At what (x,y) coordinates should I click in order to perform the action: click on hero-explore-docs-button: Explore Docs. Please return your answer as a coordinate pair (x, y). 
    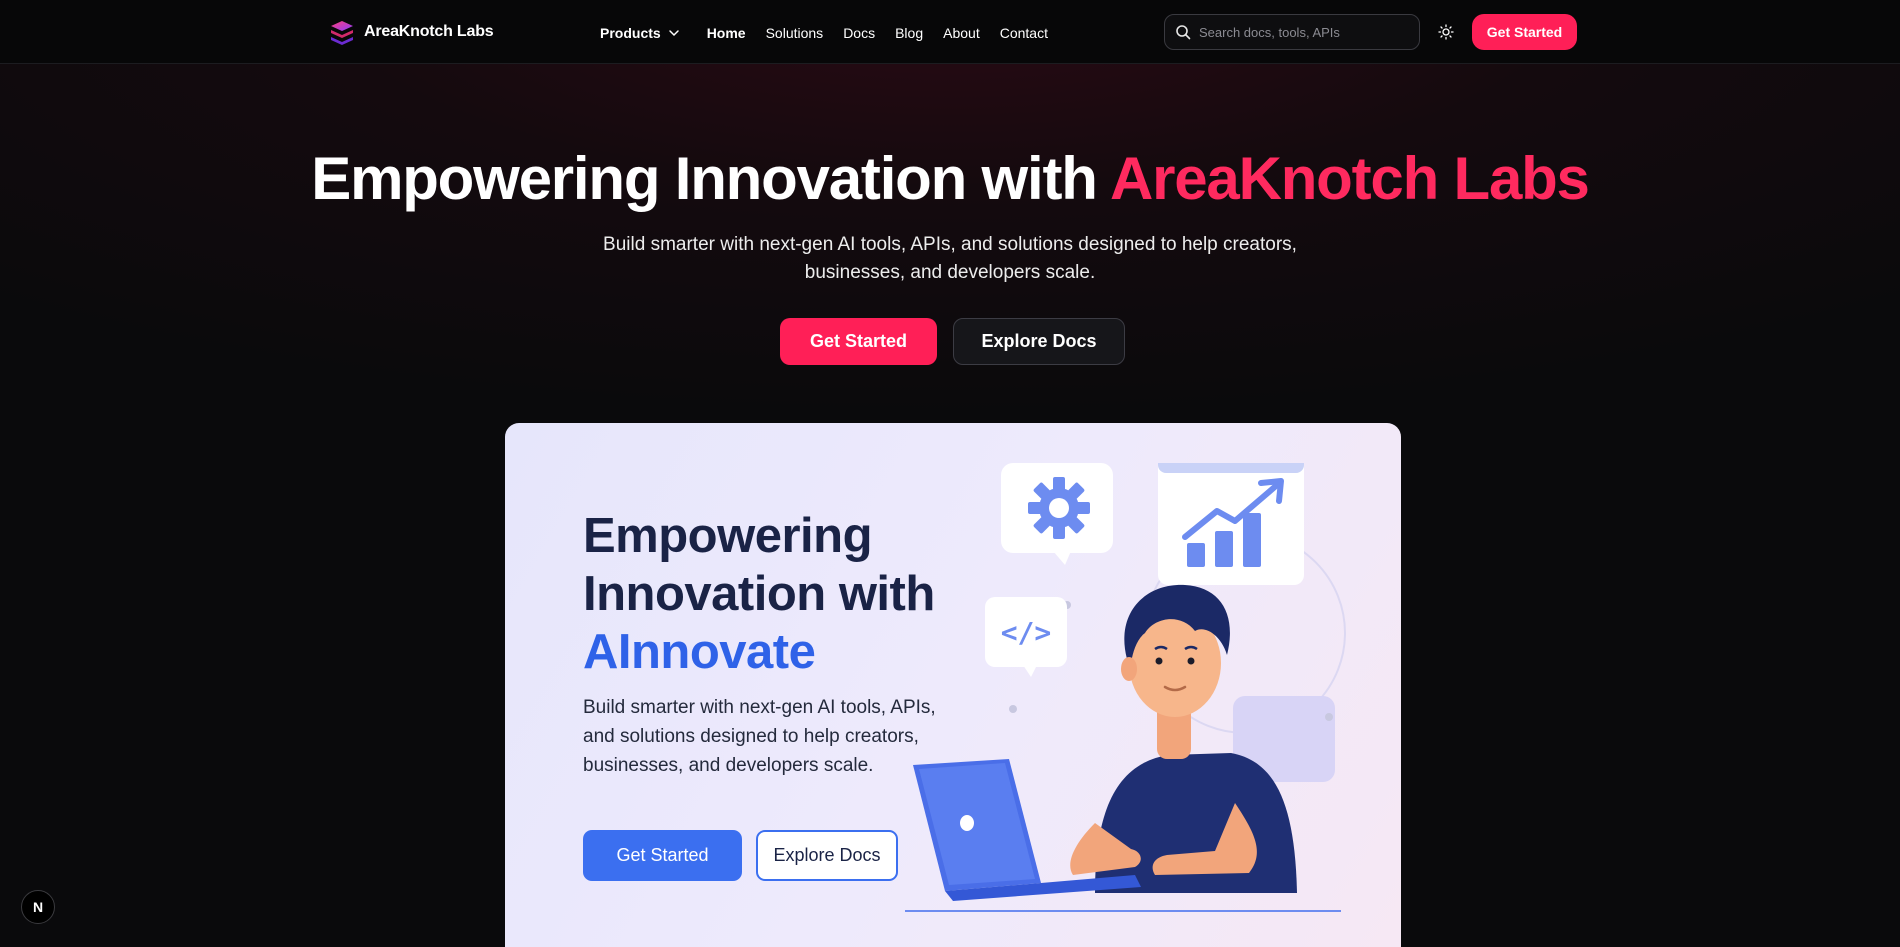
    Looking at the image, I should click on (1039, 341).